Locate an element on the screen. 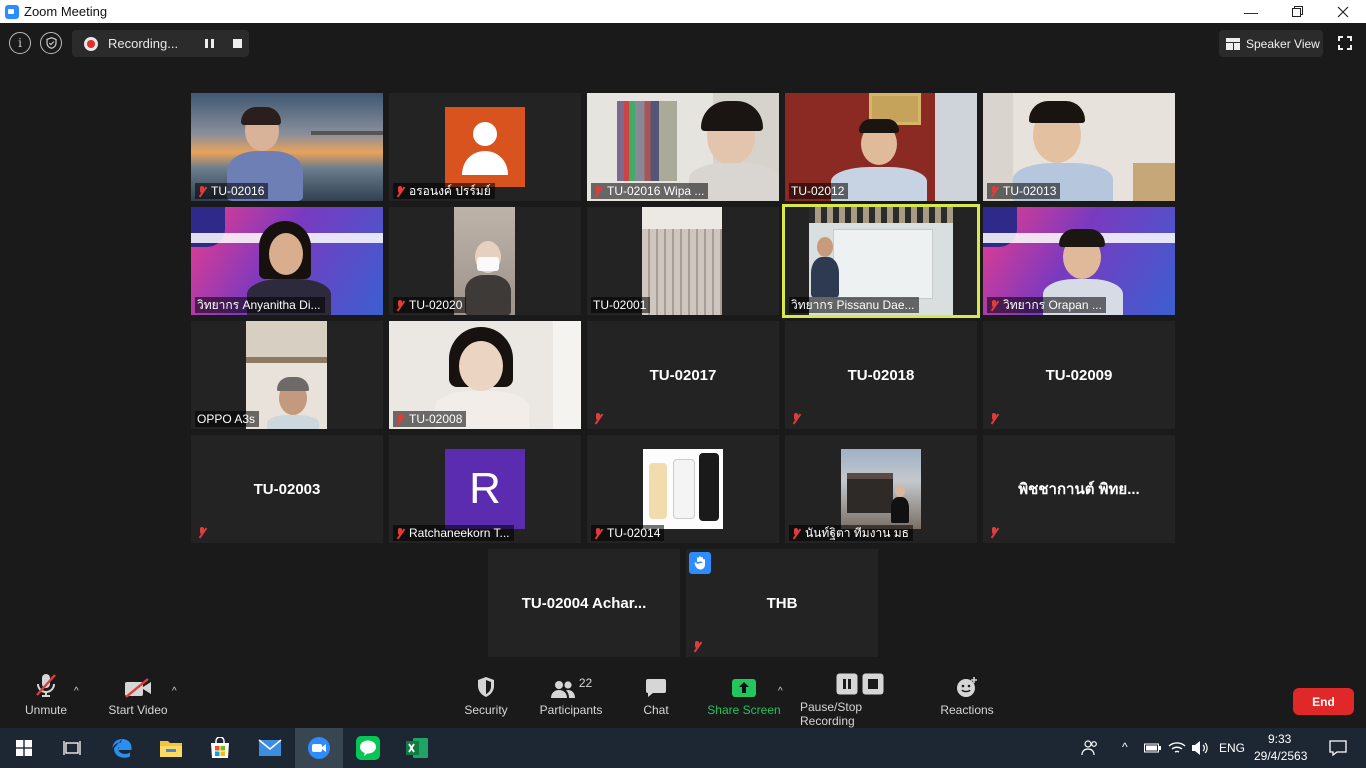  participant-tile: TU-02013 is located at coordinates (1079, 147).